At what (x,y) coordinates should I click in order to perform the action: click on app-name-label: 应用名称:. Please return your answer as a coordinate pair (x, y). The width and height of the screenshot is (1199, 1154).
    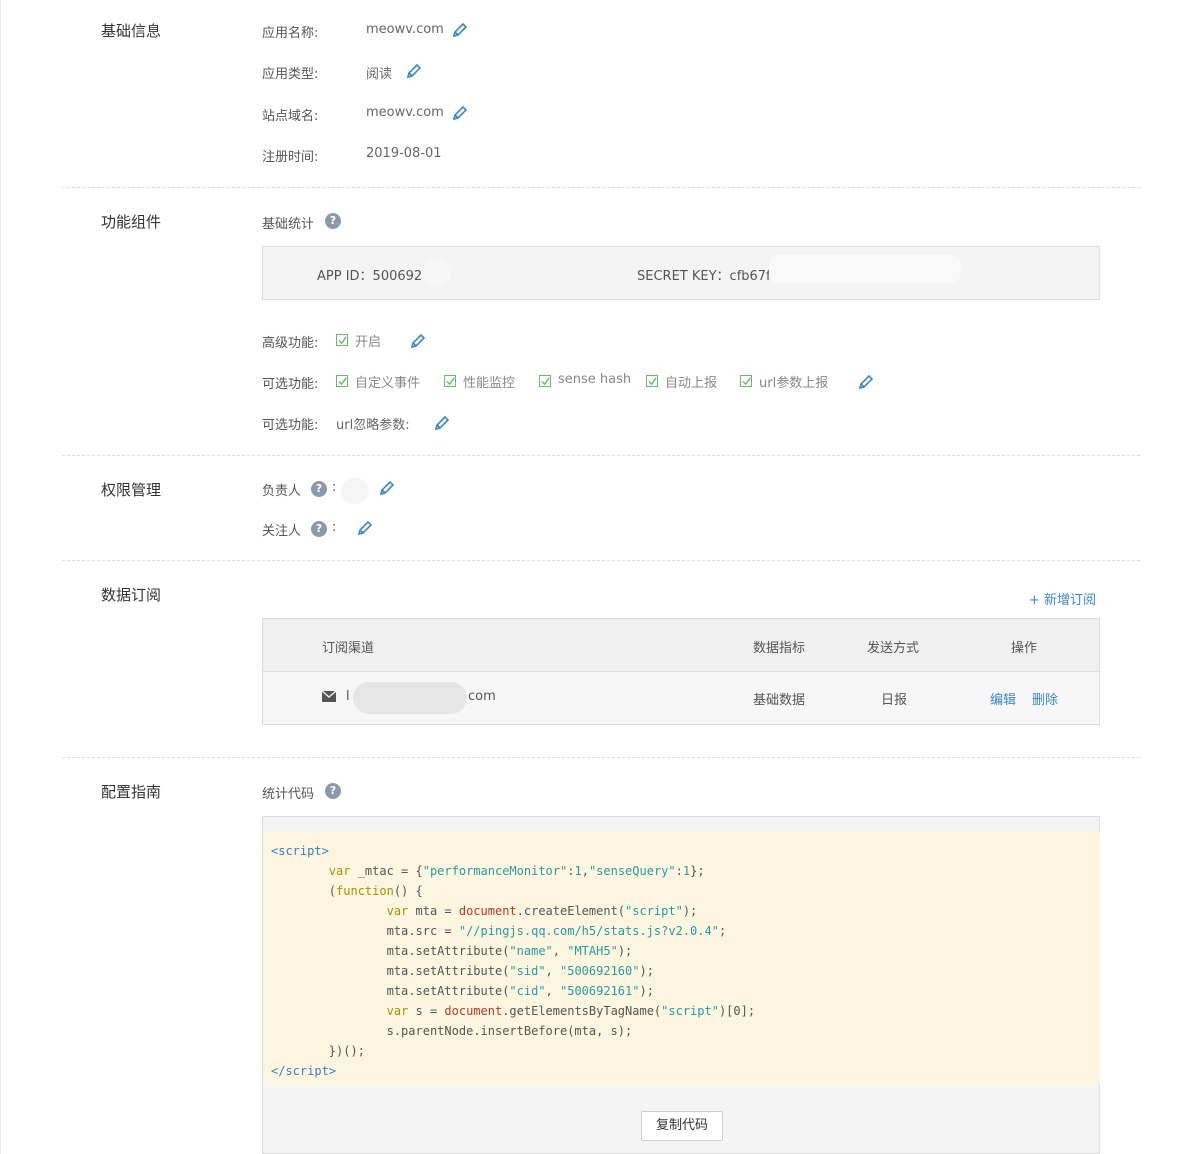
    Looking at the image, I should click on (290, 33).